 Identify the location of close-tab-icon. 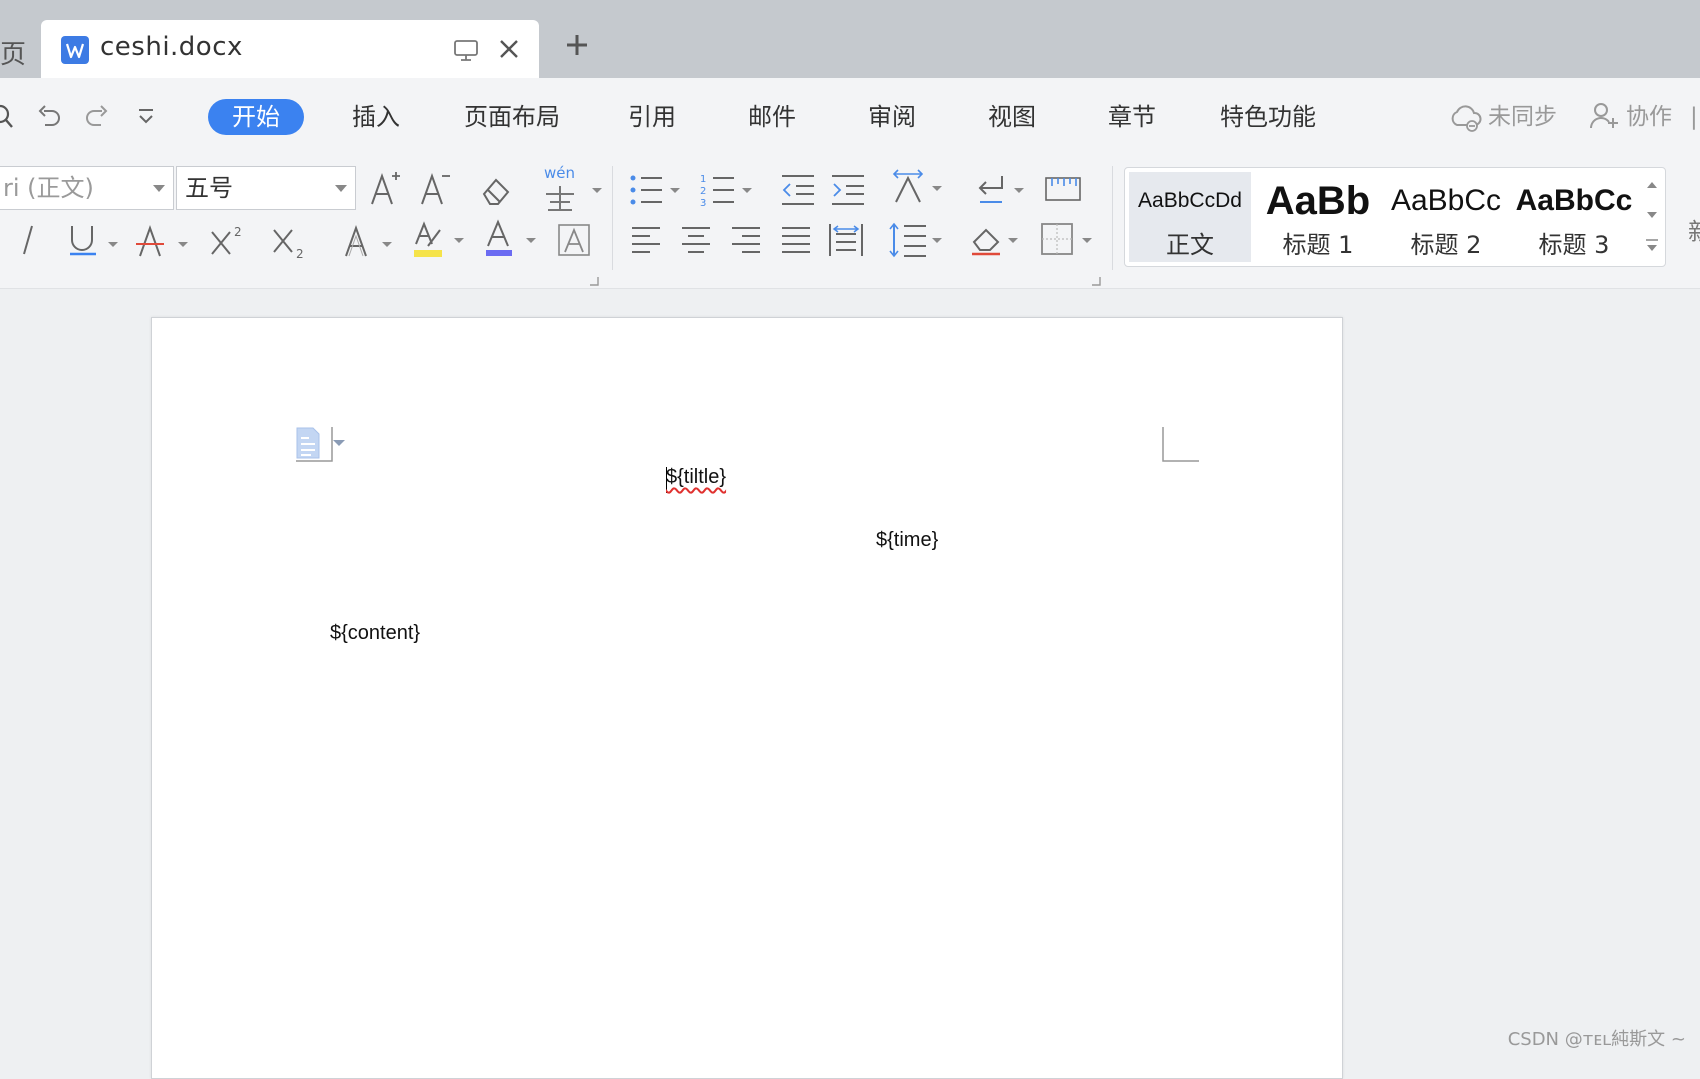
(509, 51).